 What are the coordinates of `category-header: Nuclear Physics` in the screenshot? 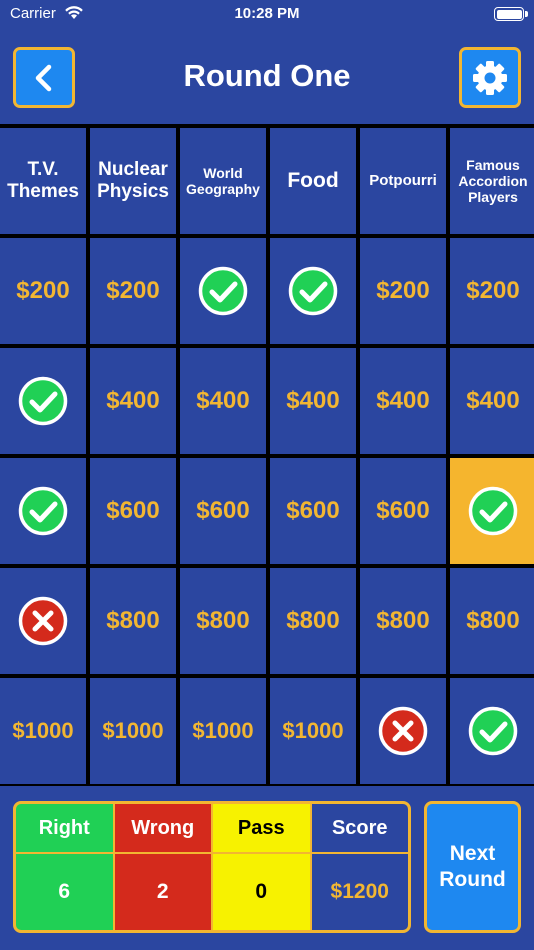 It's located at (133, 181).